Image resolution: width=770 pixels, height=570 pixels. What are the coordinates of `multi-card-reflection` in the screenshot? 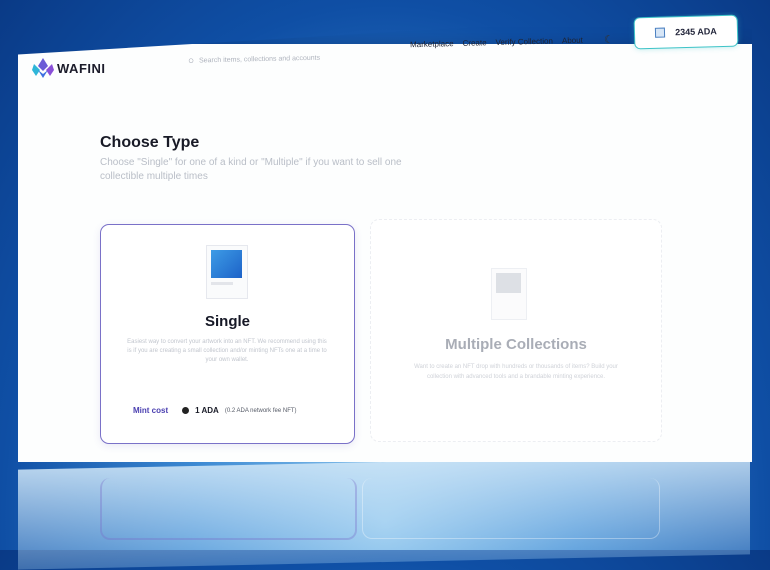 It's located at (511, 508).